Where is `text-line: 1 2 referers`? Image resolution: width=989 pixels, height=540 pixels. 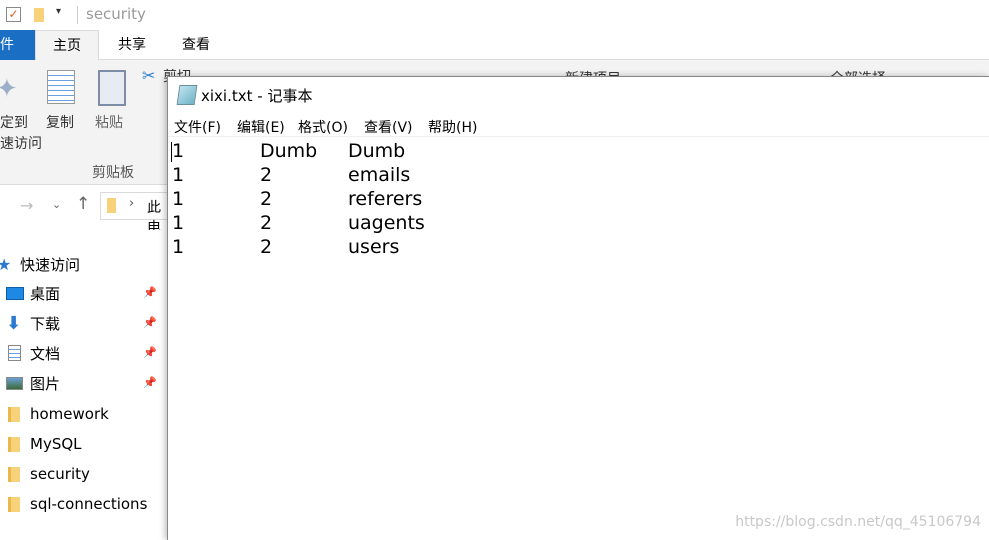
text-line: 1 2 referers is located at coordinates (578, 199).